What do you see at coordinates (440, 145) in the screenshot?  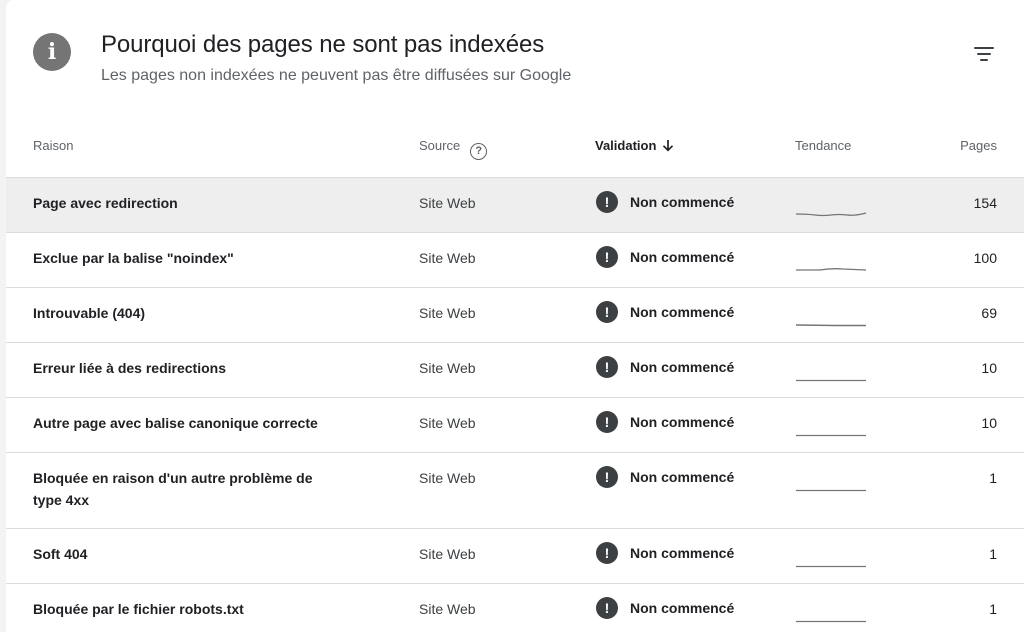 I see `col-source-label: Source` at bounding box center [440, 145].